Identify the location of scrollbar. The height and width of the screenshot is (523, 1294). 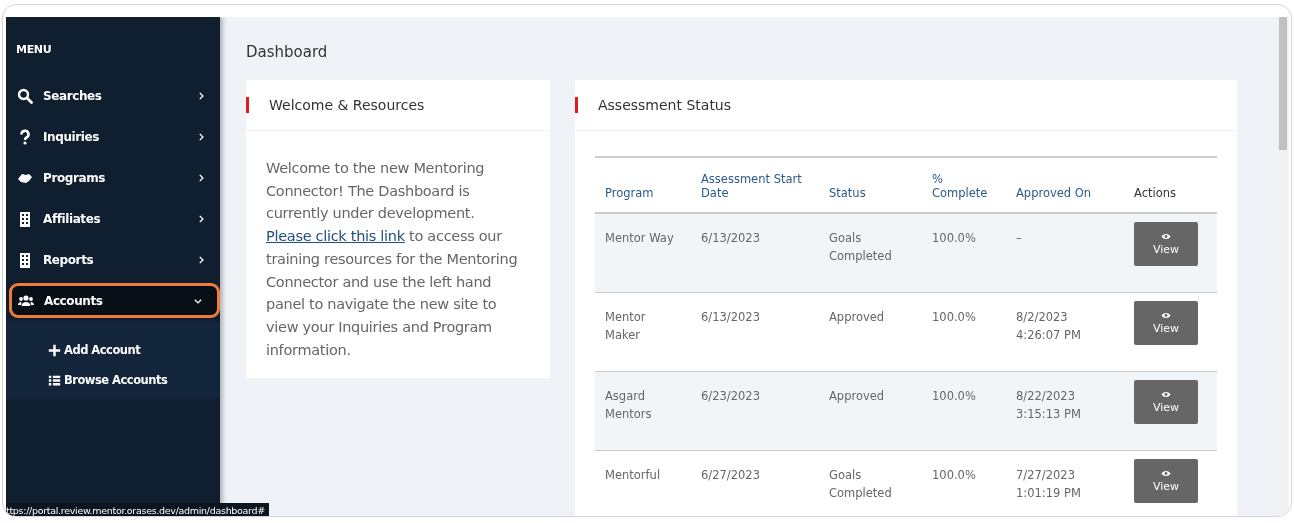
(1283, 266).